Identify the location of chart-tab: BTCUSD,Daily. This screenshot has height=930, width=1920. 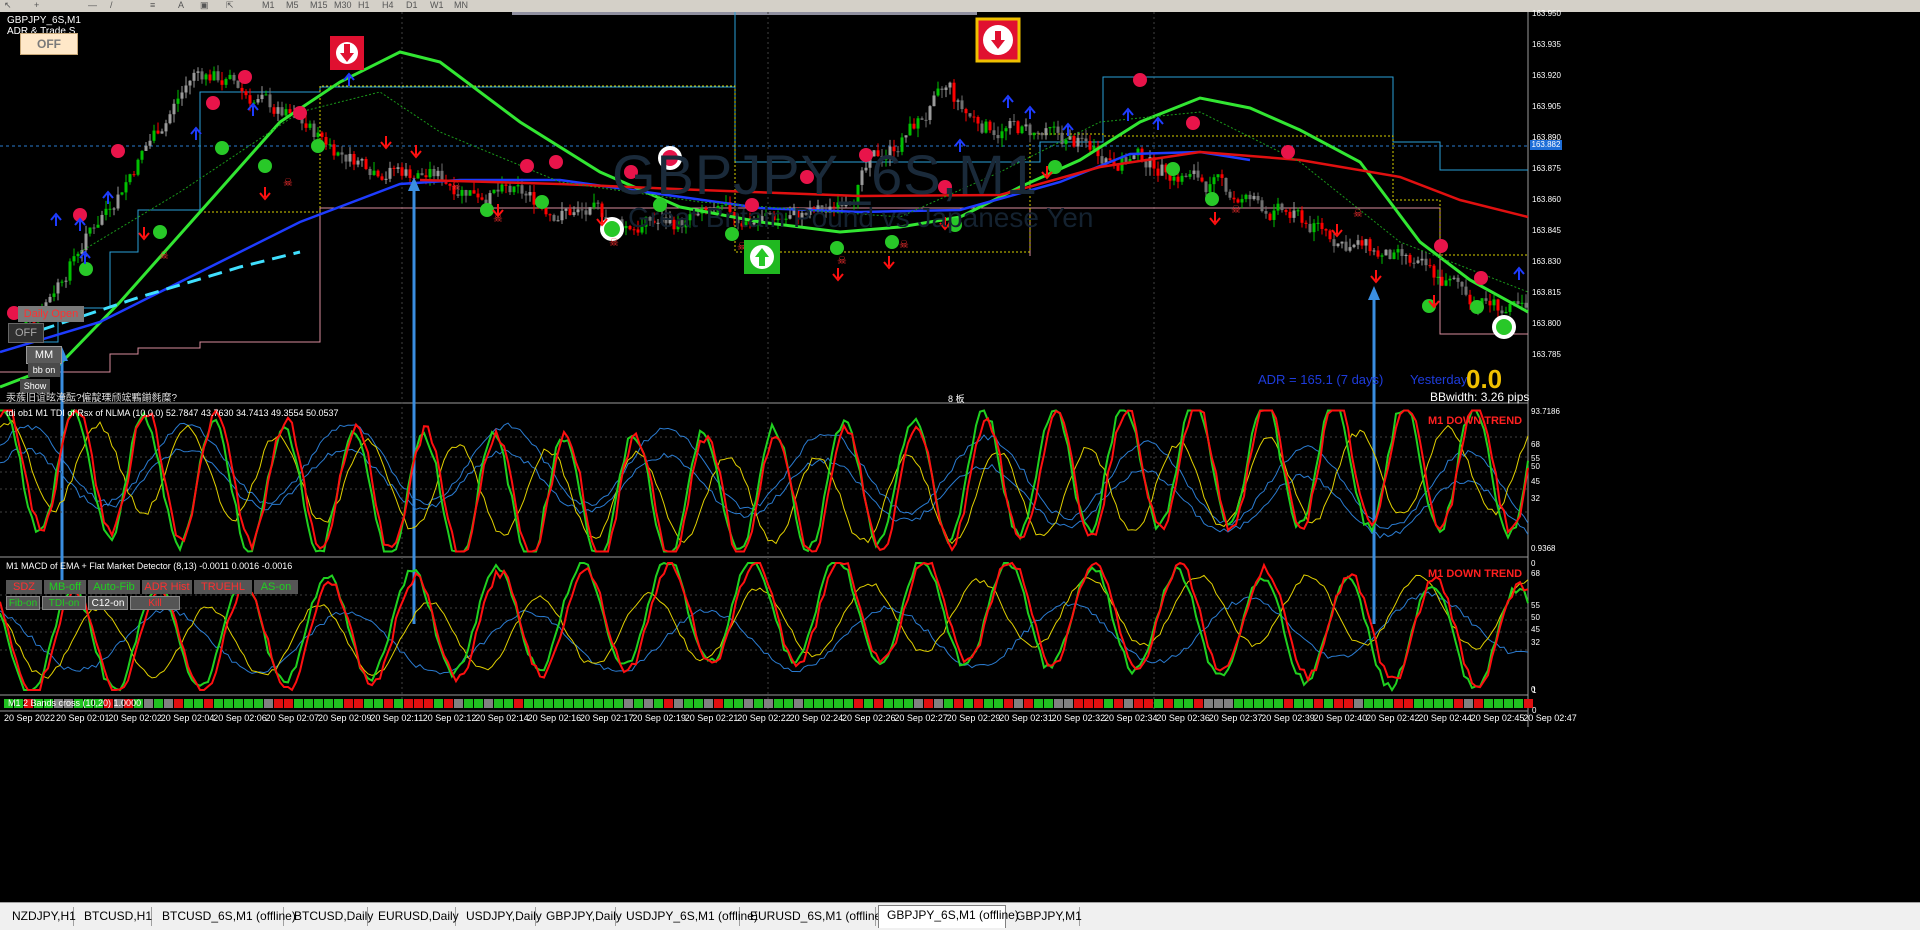
(329, 916).